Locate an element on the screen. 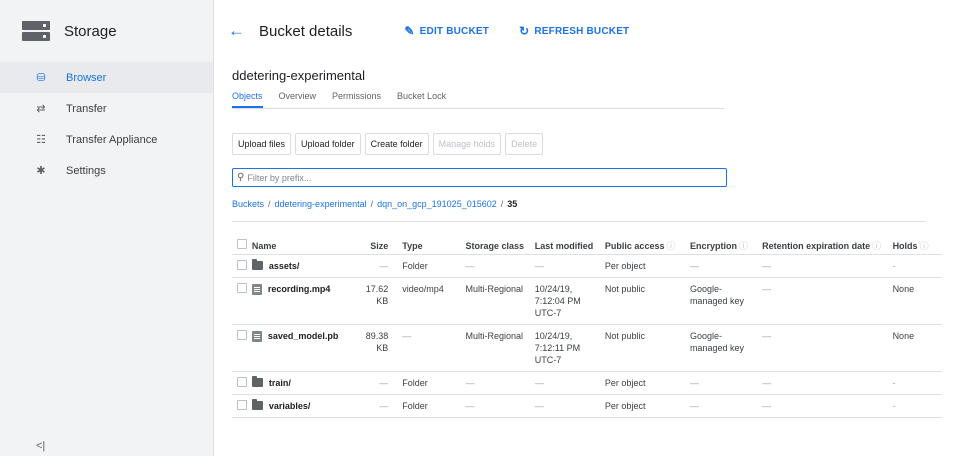  object-name-text: variables/ is located at coordinates (290, 406).